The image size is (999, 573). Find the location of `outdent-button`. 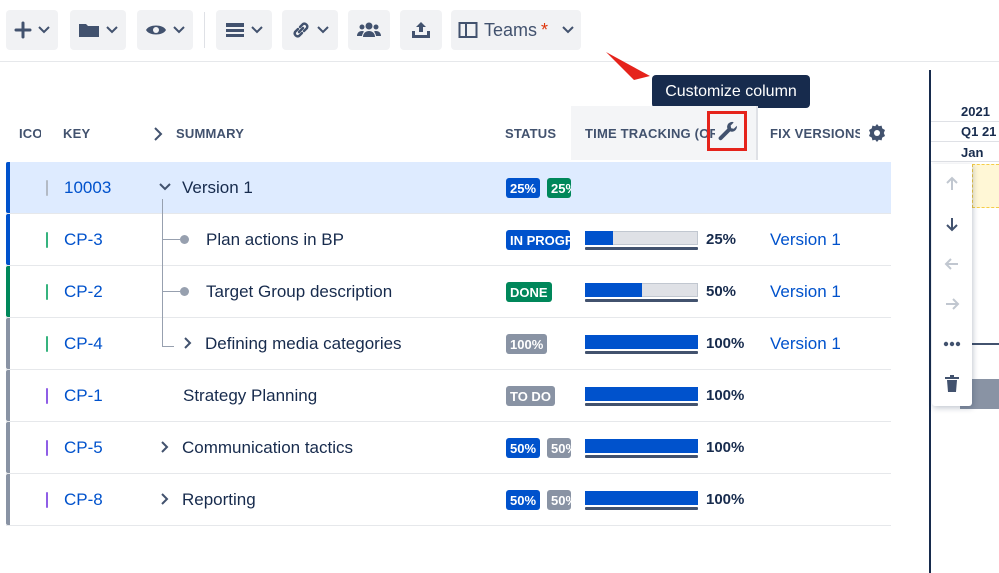

outdent-button is located at coordinates (952, 264).